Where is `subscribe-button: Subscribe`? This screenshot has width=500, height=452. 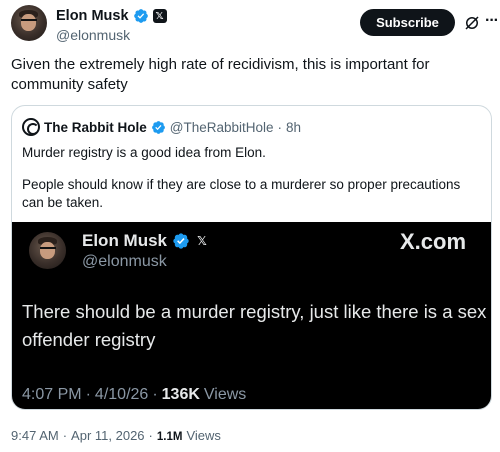 subscribe-button: Subscribe is located at coordinates (407, 22).